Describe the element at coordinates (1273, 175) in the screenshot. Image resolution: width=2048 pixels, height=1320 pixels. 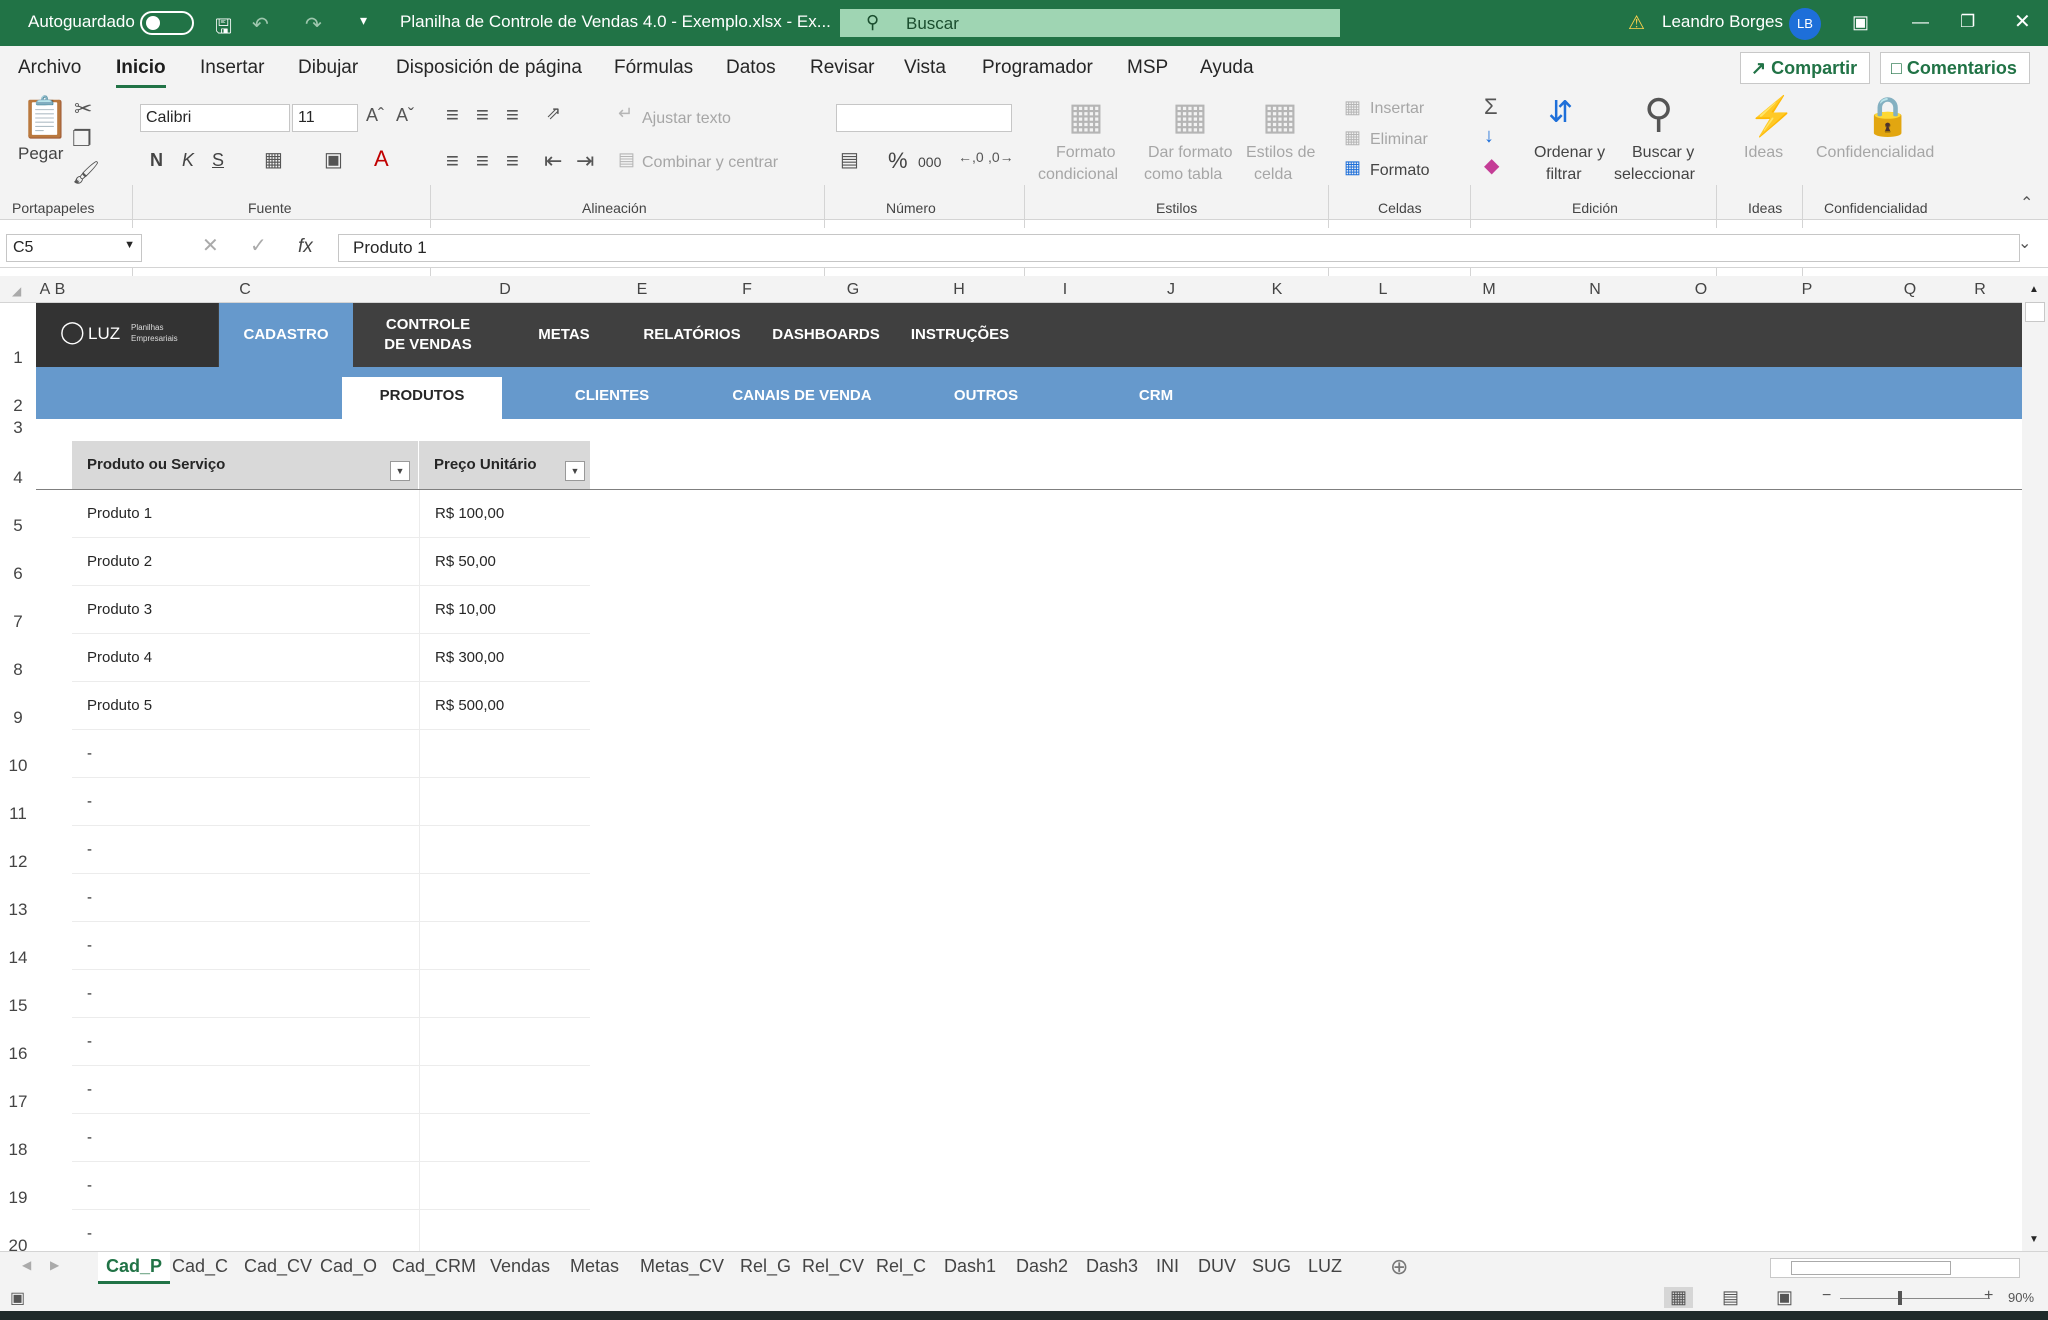
I see `cell-styles-label-2: celda` at that location.